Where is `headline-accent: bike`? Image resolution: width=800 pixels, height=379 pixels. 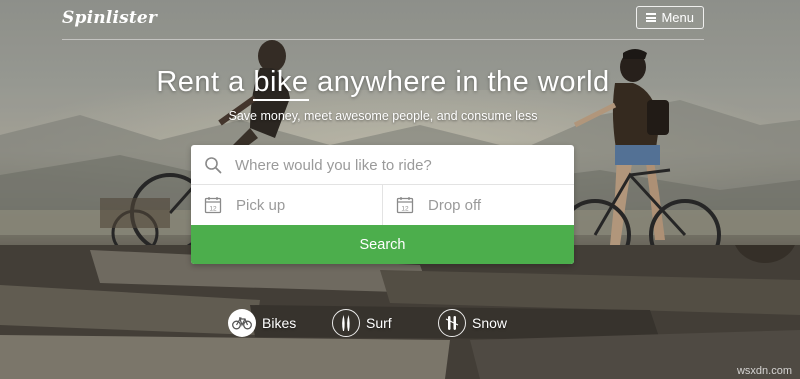
headline-accent: bike is located at coordinates (281, 83).